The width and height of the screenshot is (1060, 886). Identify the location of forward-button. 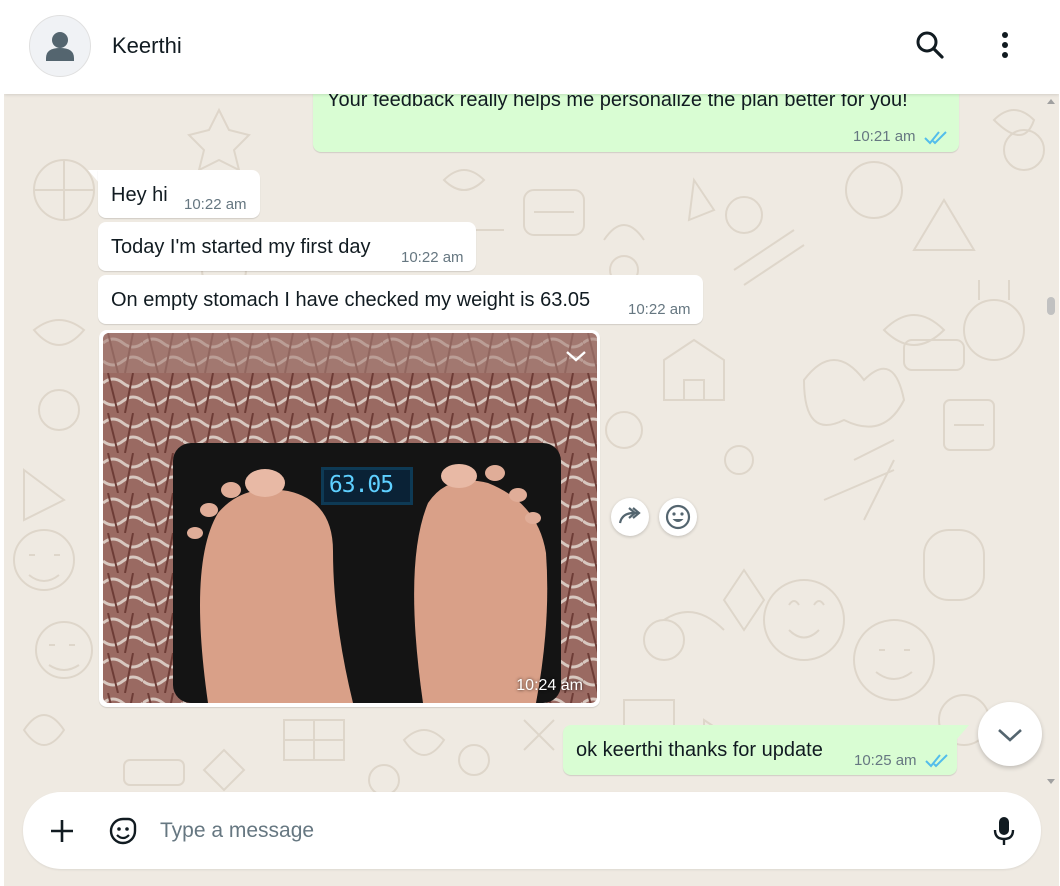
(630, 517).